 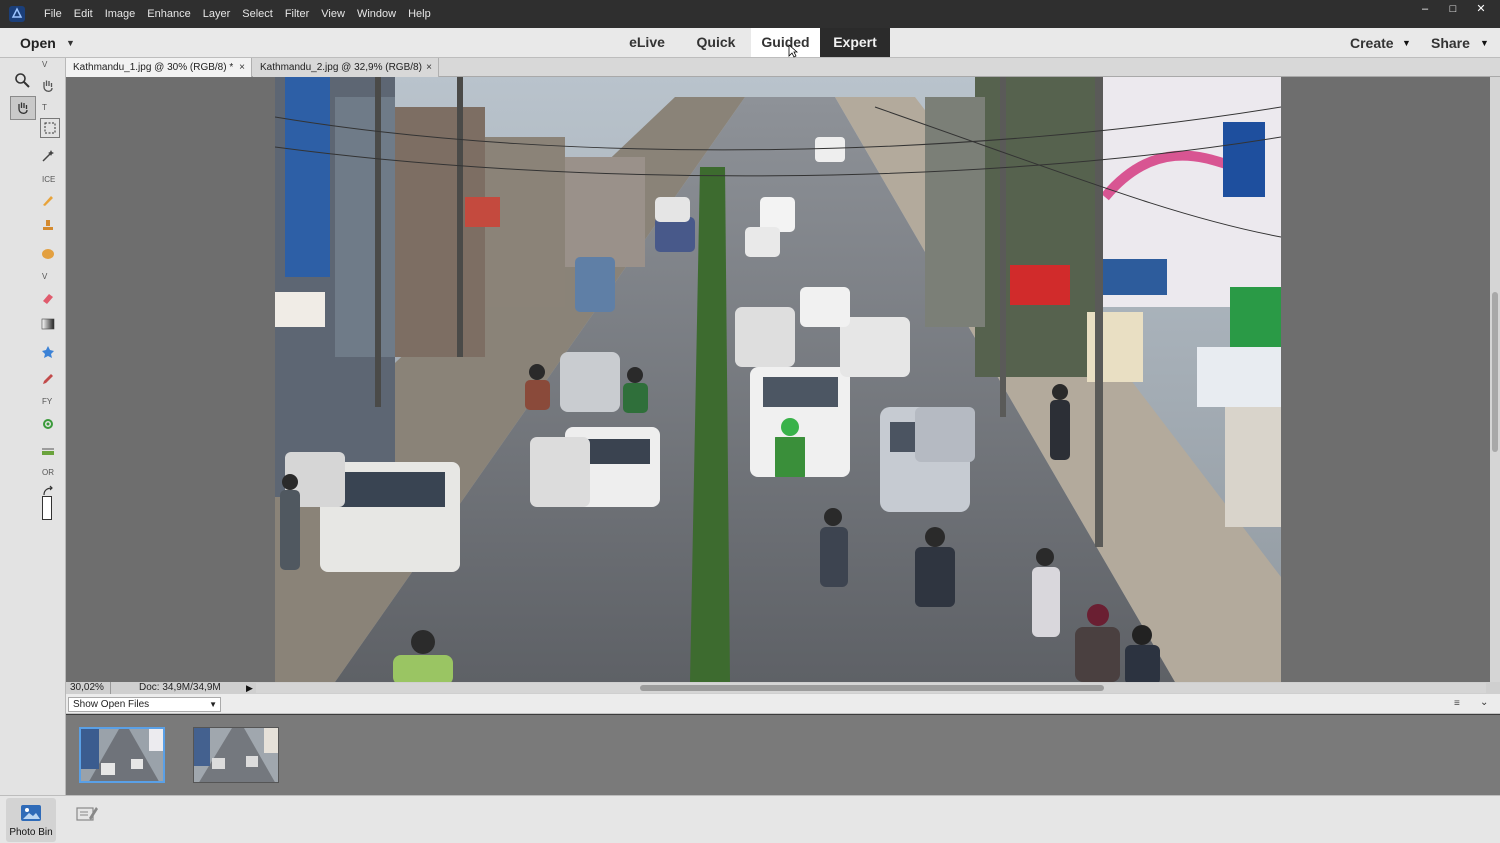 I want to click on maximize-button: □, so click(x=1453, y=9).